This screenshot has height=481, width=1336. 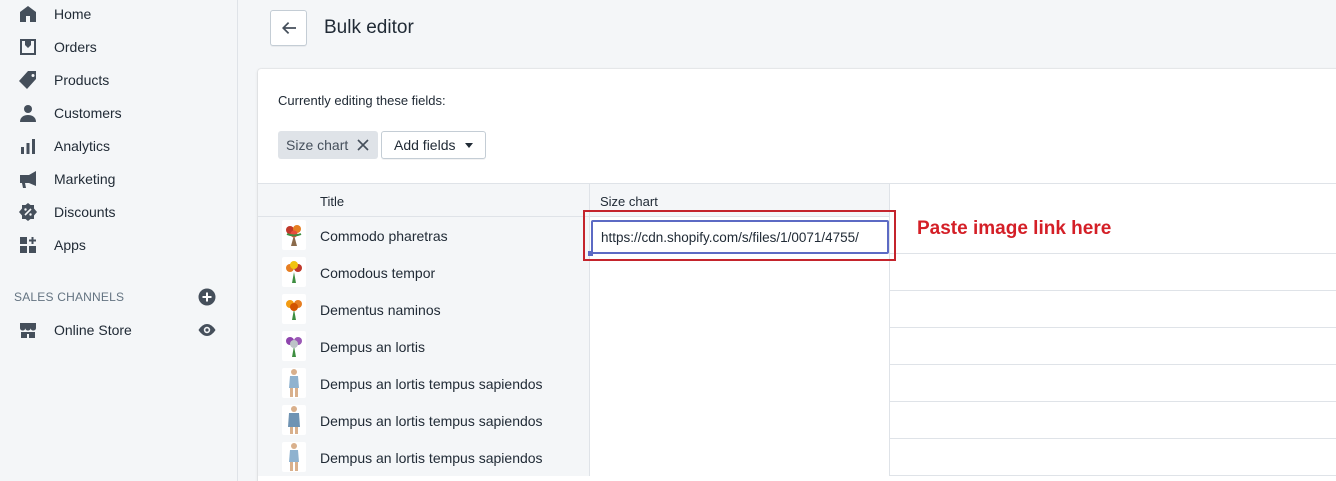 I want to click on sidebar-item-home: Home, so click(x=118, y=15).